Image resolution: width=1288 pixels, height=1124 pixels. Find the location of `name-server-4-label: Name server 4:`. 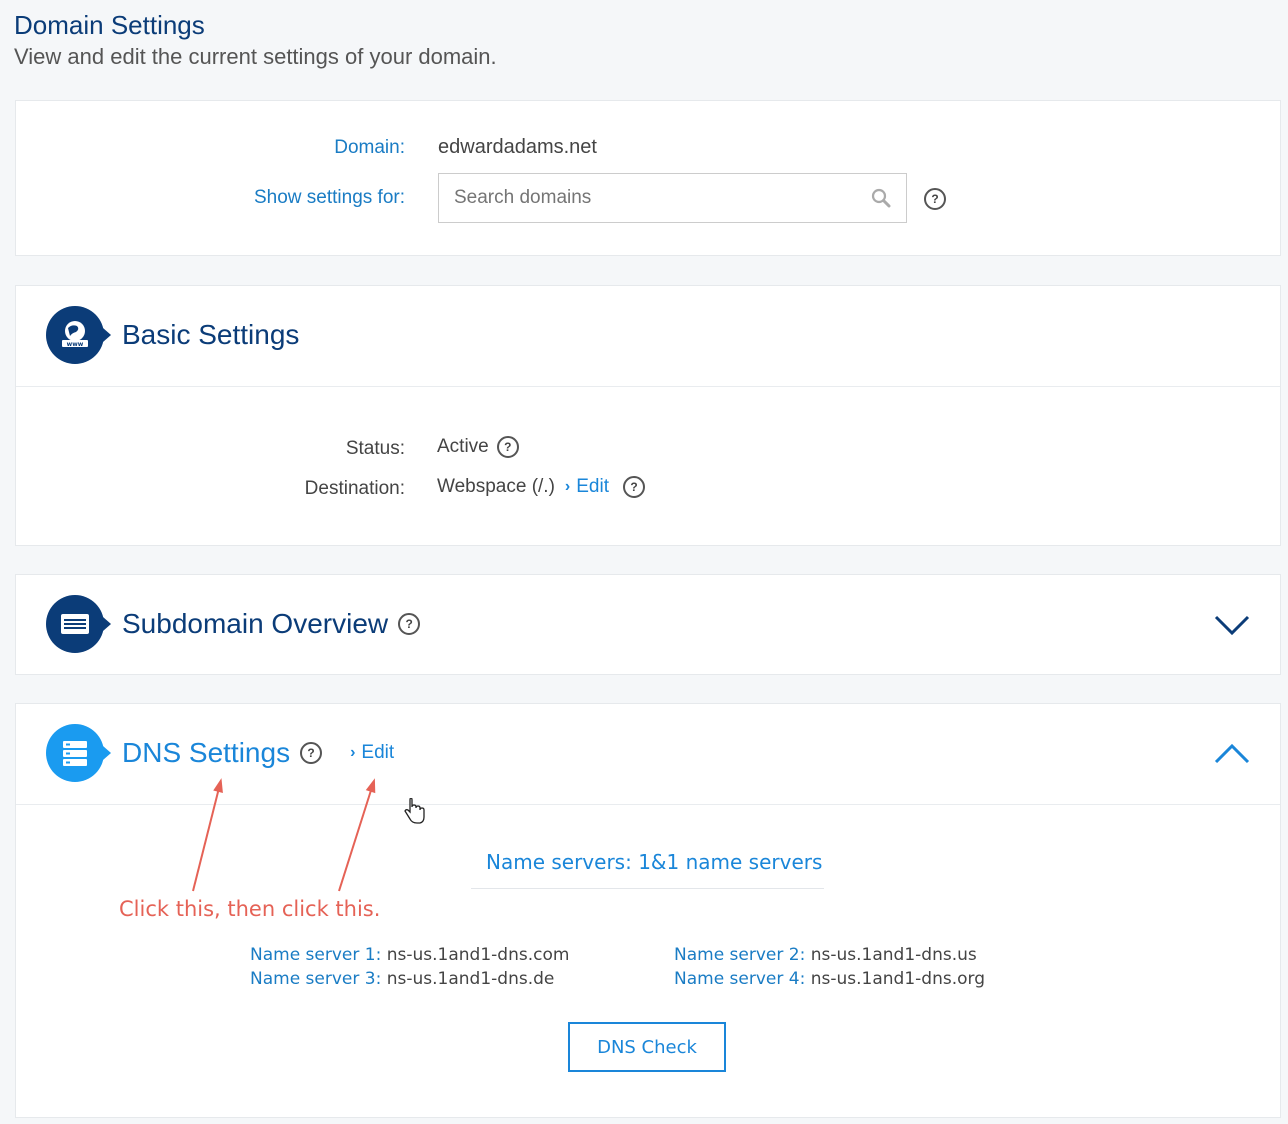

name-server-4-label: Name server 4: is located at coordinates (740, 979).